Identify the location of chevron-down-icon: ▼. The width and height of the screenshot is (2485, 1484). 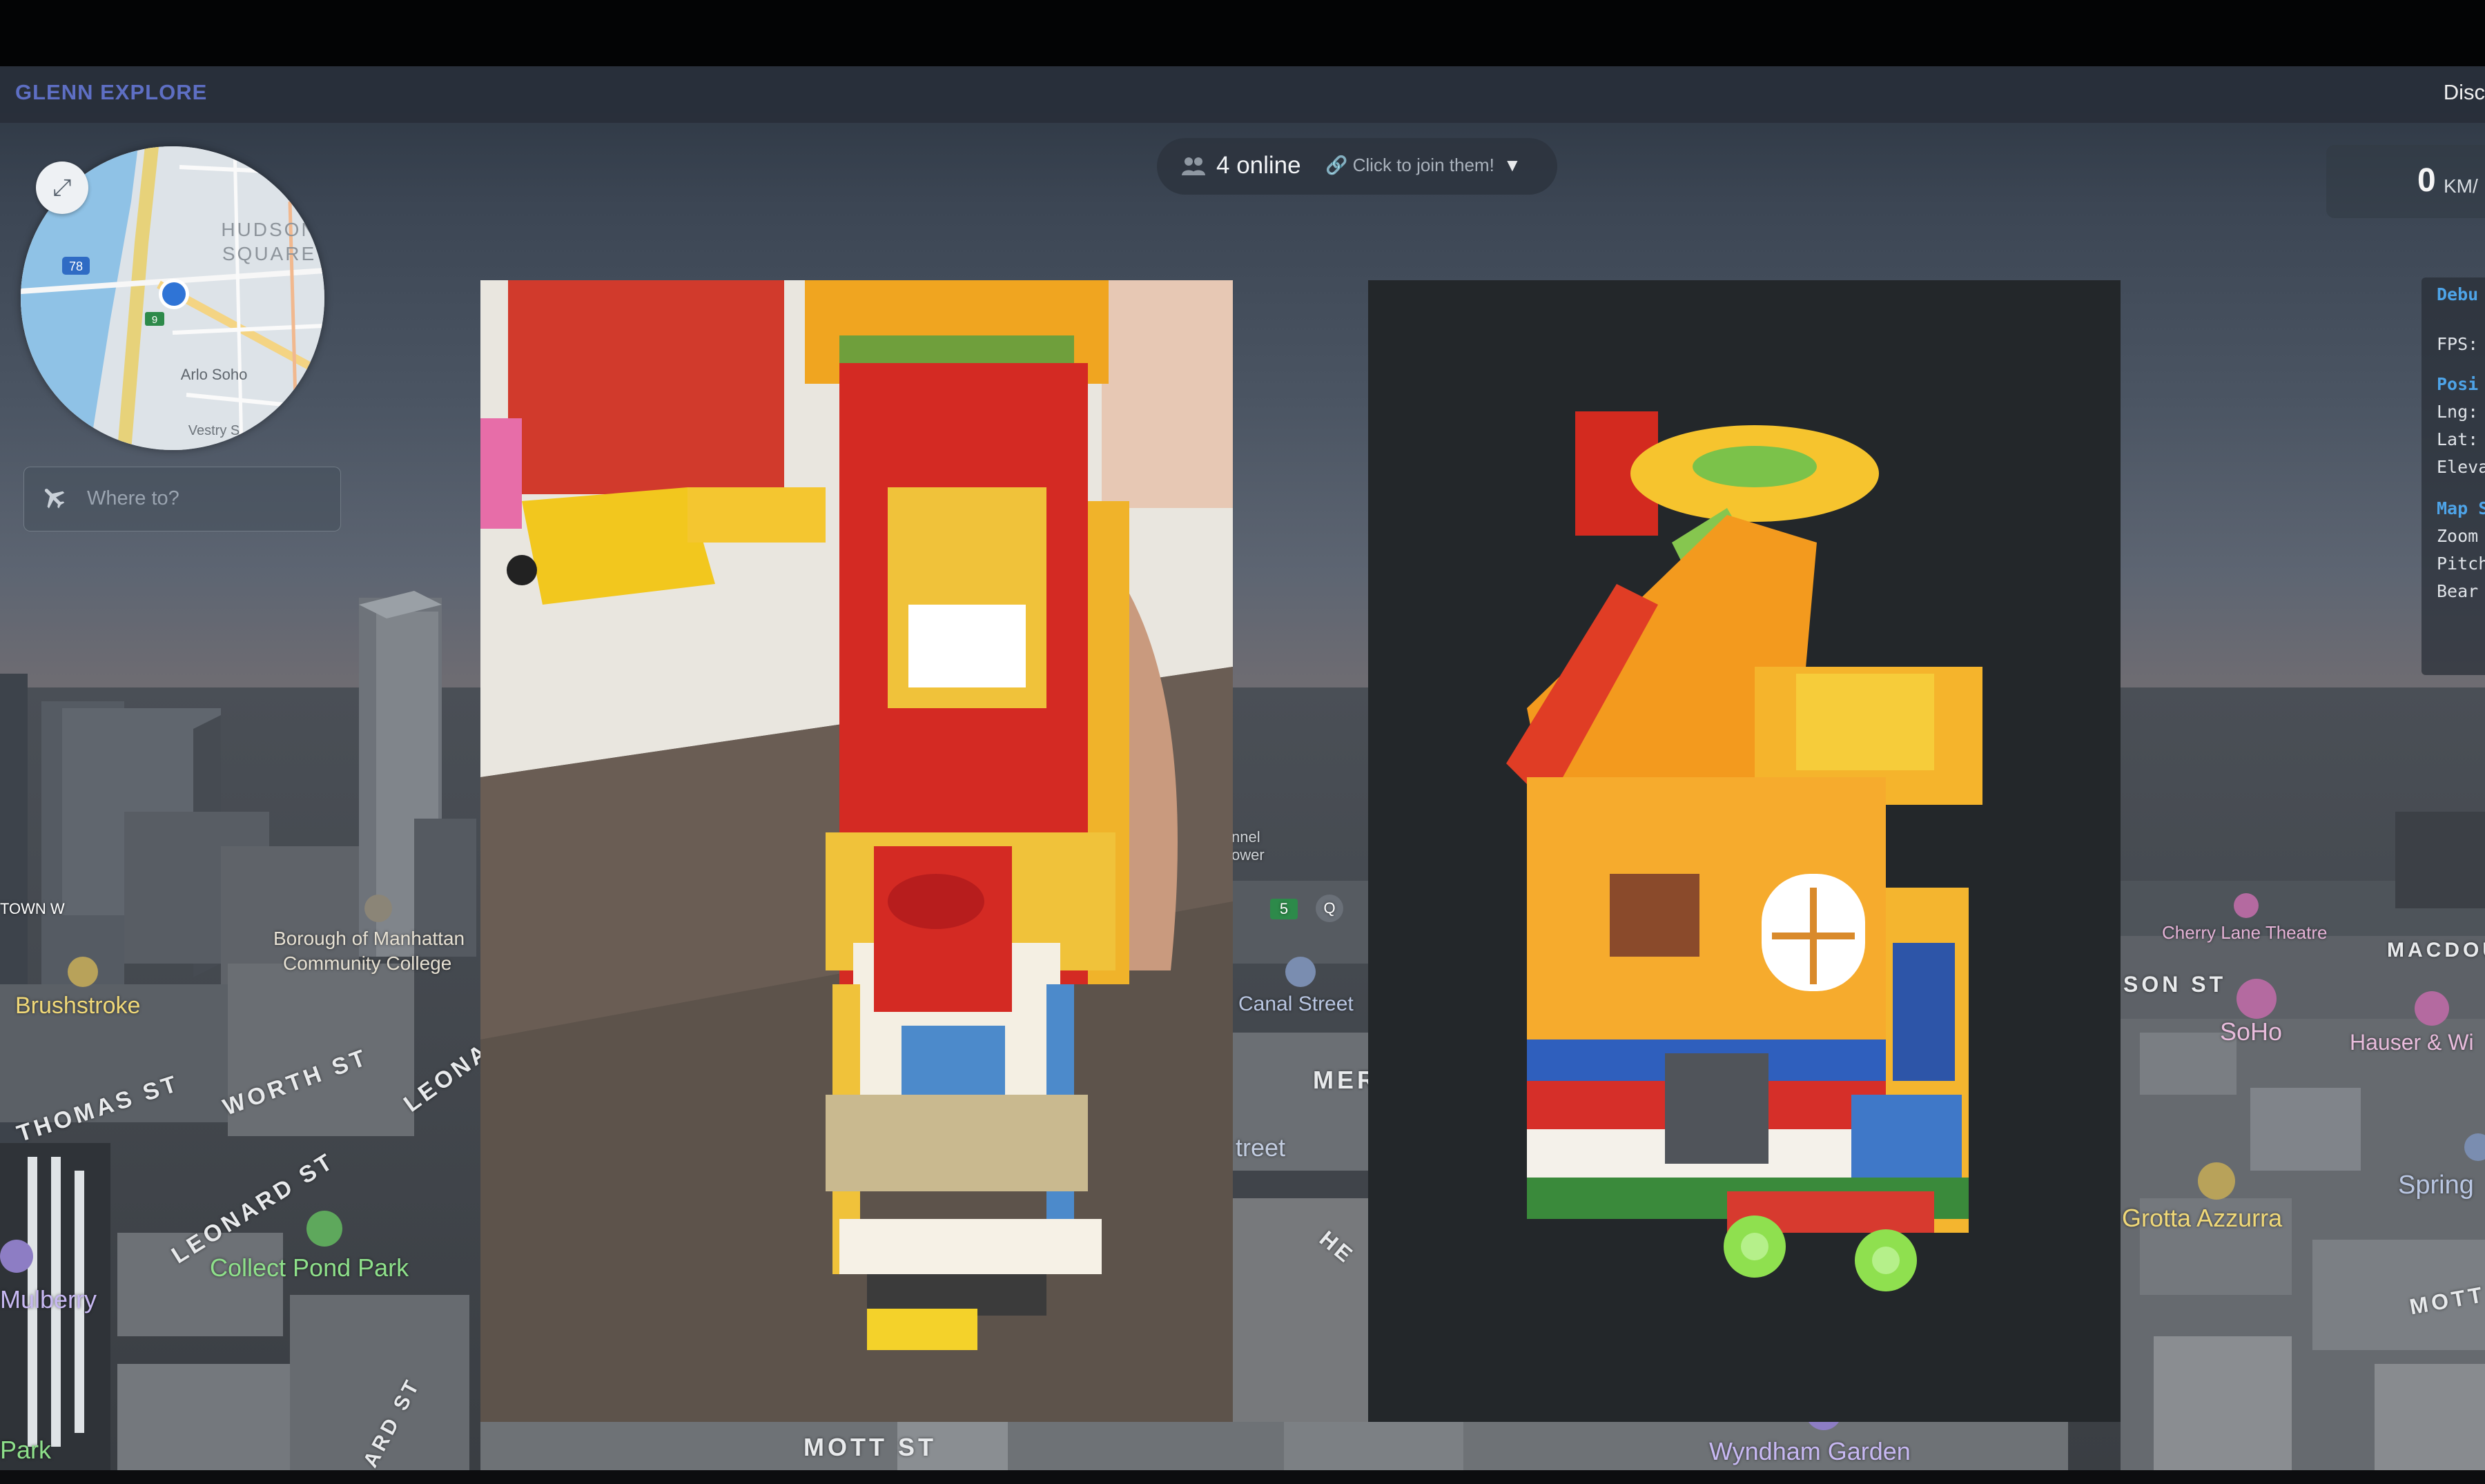
(1512, 165).